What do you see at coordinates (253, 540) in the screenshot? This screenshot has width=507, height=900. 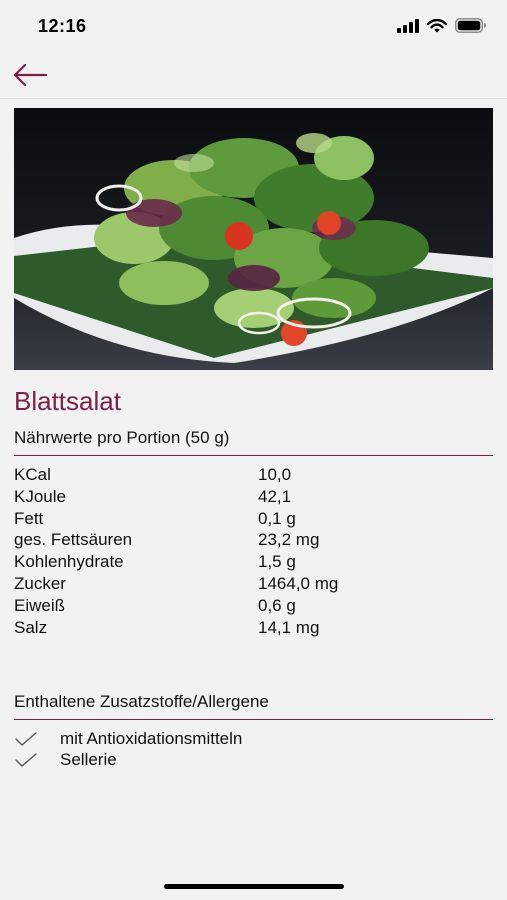 I see `nutrition-row: ges. Fettsäuren 23,2 mg` at bounding box center [253, 540].